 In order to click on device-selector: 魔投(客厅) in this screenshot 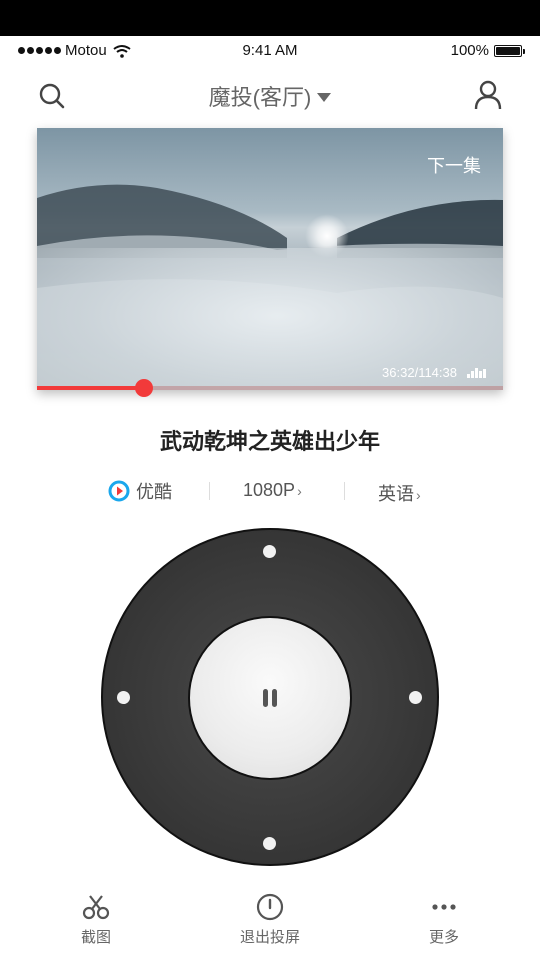, I will do `click(270, 96)`.